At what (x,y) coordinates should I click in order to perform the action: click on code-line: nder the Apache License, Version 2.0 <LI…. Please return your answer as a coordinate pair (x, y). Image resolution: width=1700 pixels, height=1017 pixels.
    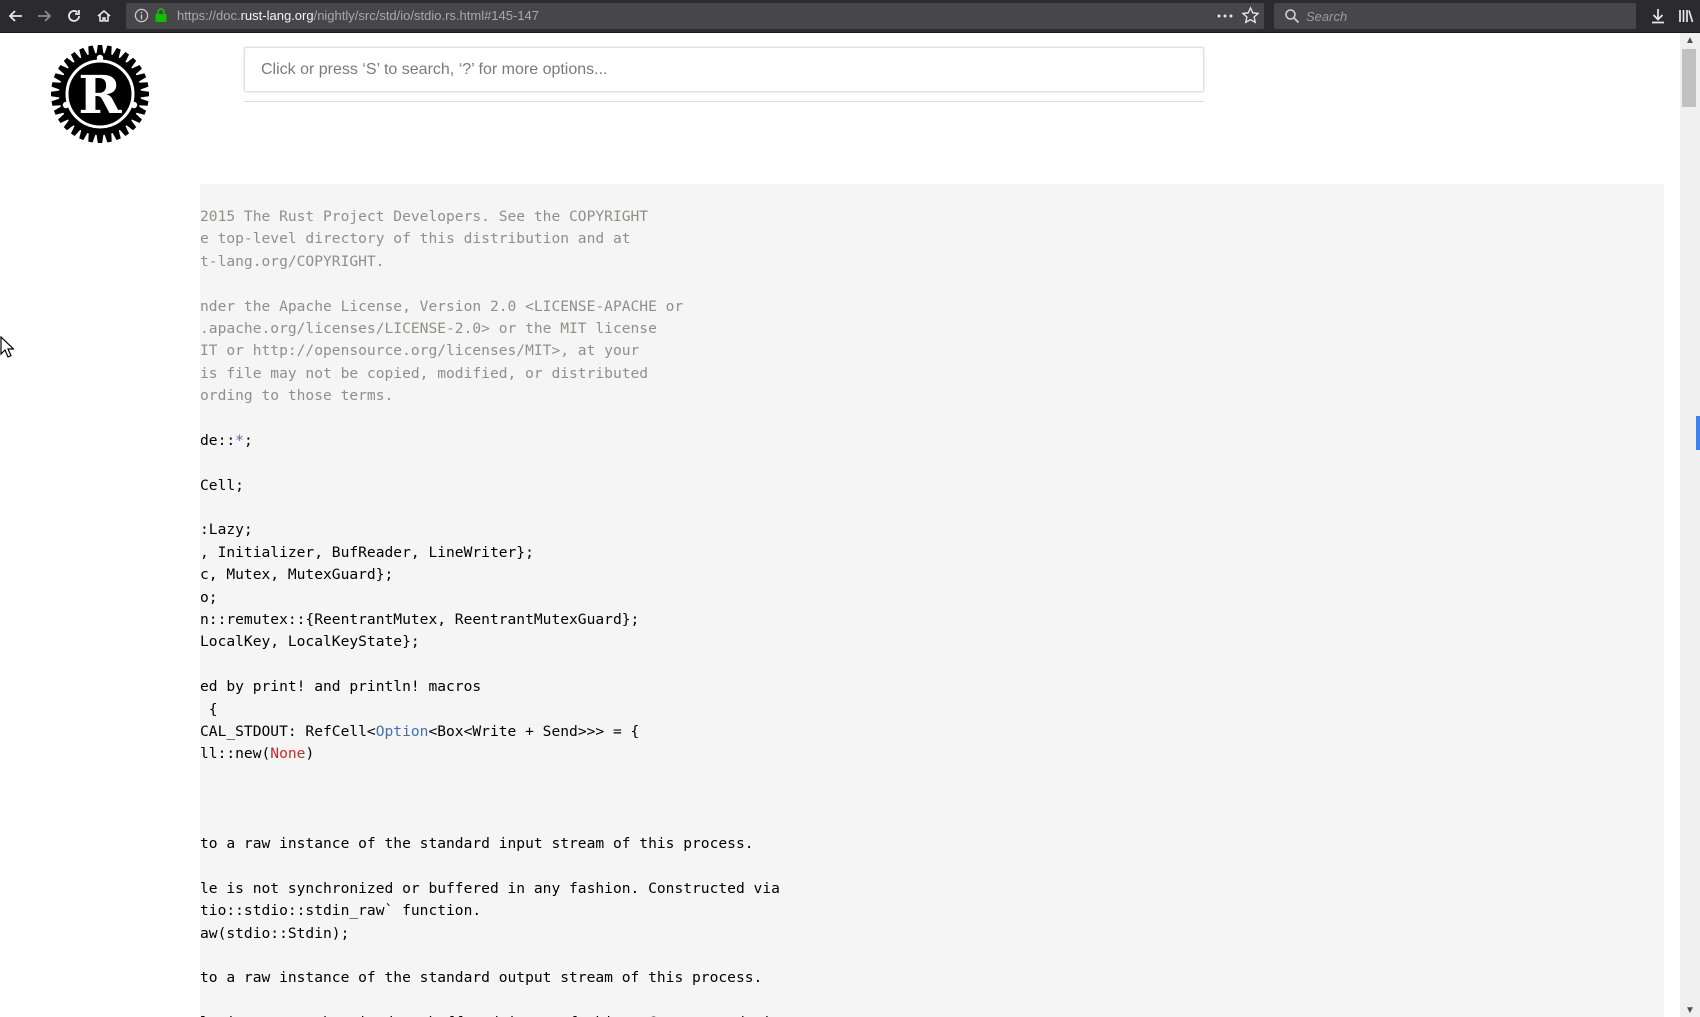
    Looking at the image, I should click on (490, 307).